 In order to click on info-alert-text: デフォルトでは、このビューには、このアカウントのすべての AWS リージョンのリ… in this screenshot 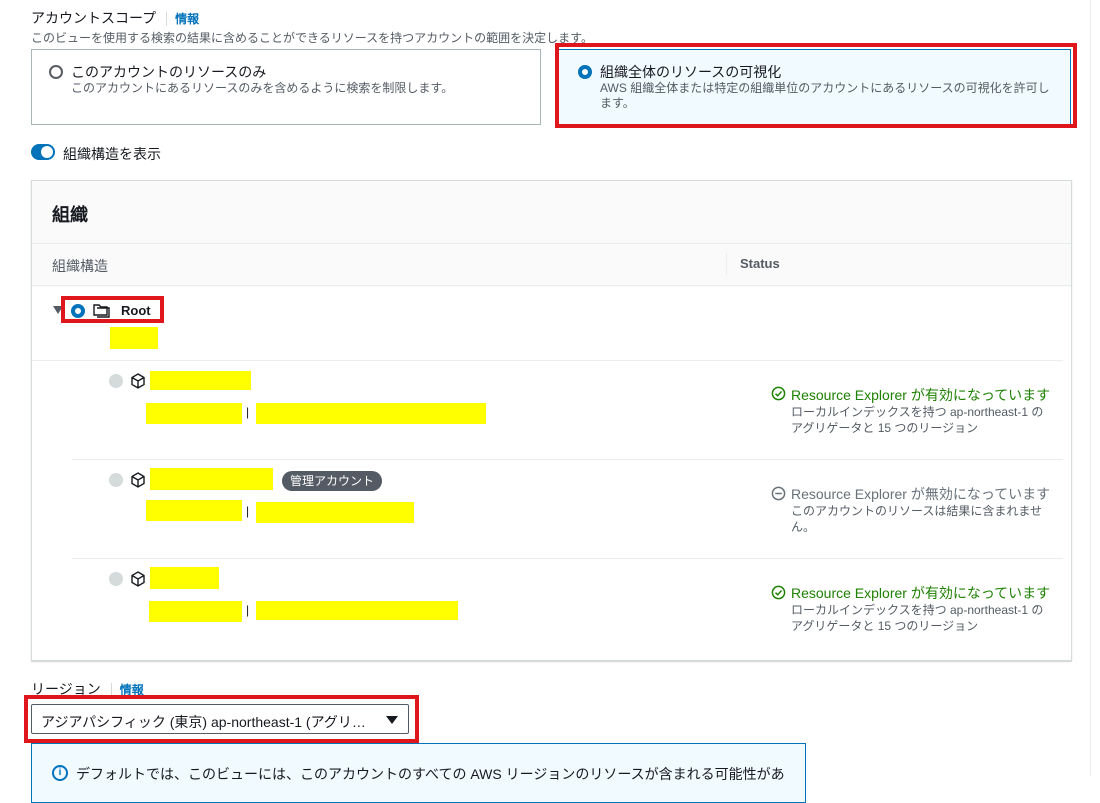, I will do `click(430, 774)`.